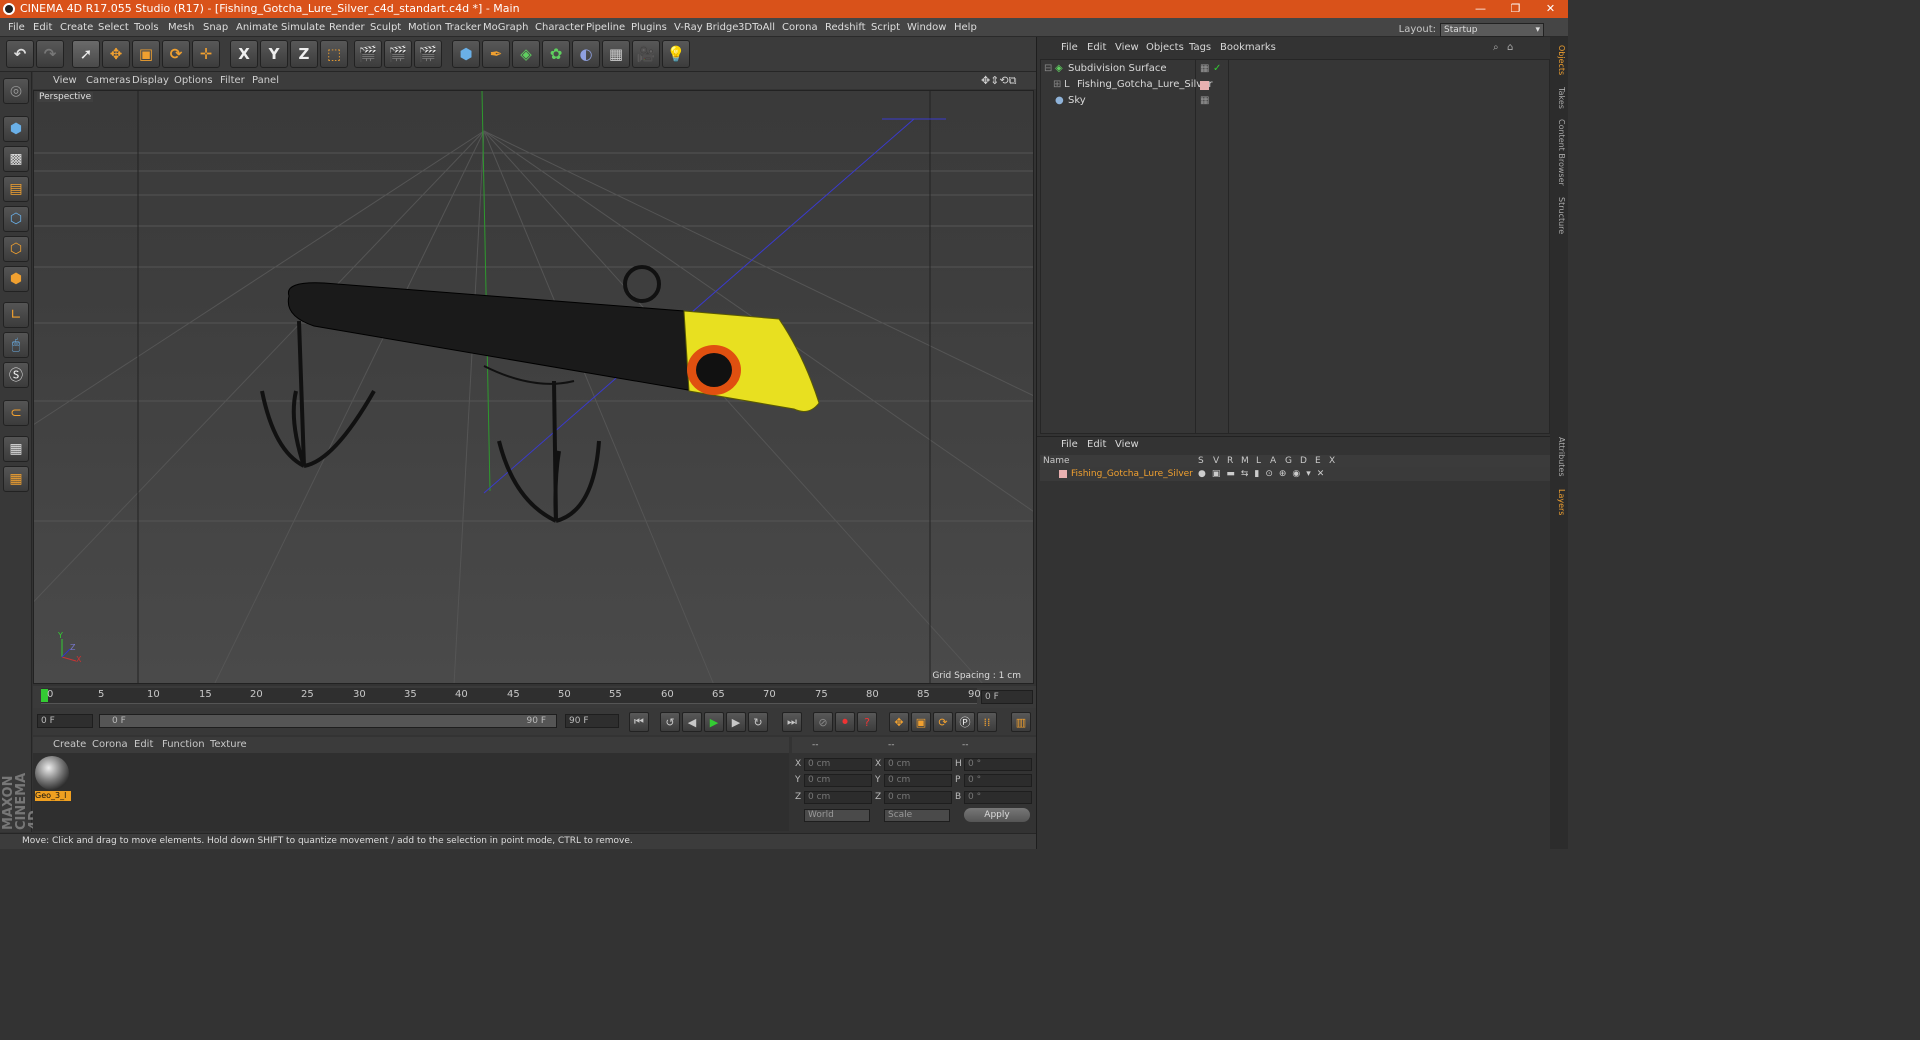 Image resolution: width=1920 pixels, height=1040 pixels. Describe the element at coordinates (899, 722) in the screenshot. I see `record-position-button: ✥` at that location.